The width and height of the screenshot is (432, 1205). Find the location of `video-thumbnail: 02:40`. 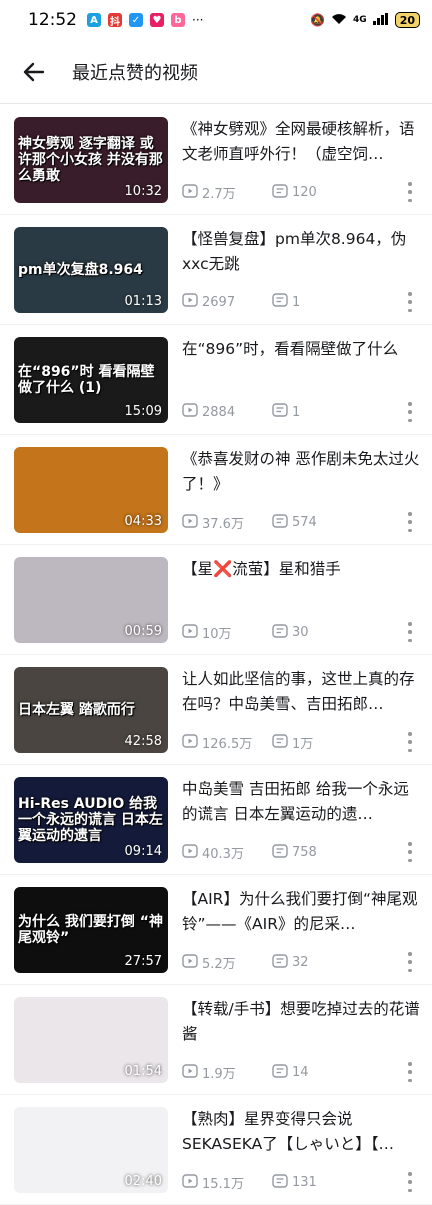

video-thumbnail: 02:40 is located at coordinates (91, 1150).